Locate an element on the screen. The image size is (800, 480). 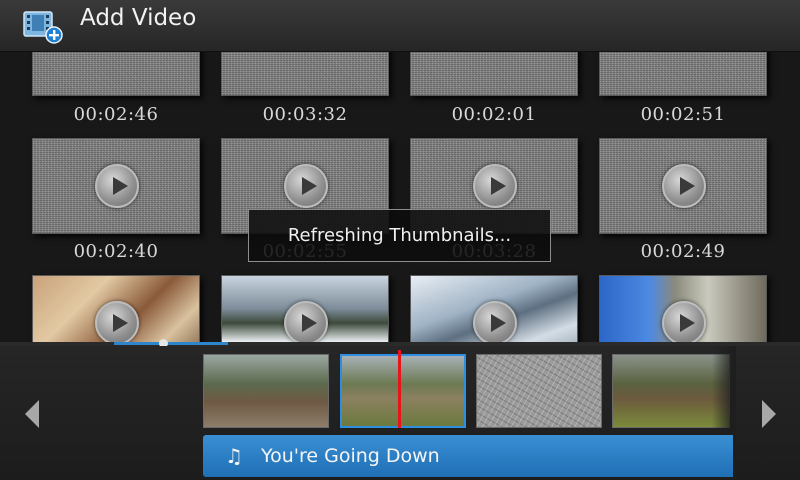
page-title: Add Video is located at coordinates (138, 18).